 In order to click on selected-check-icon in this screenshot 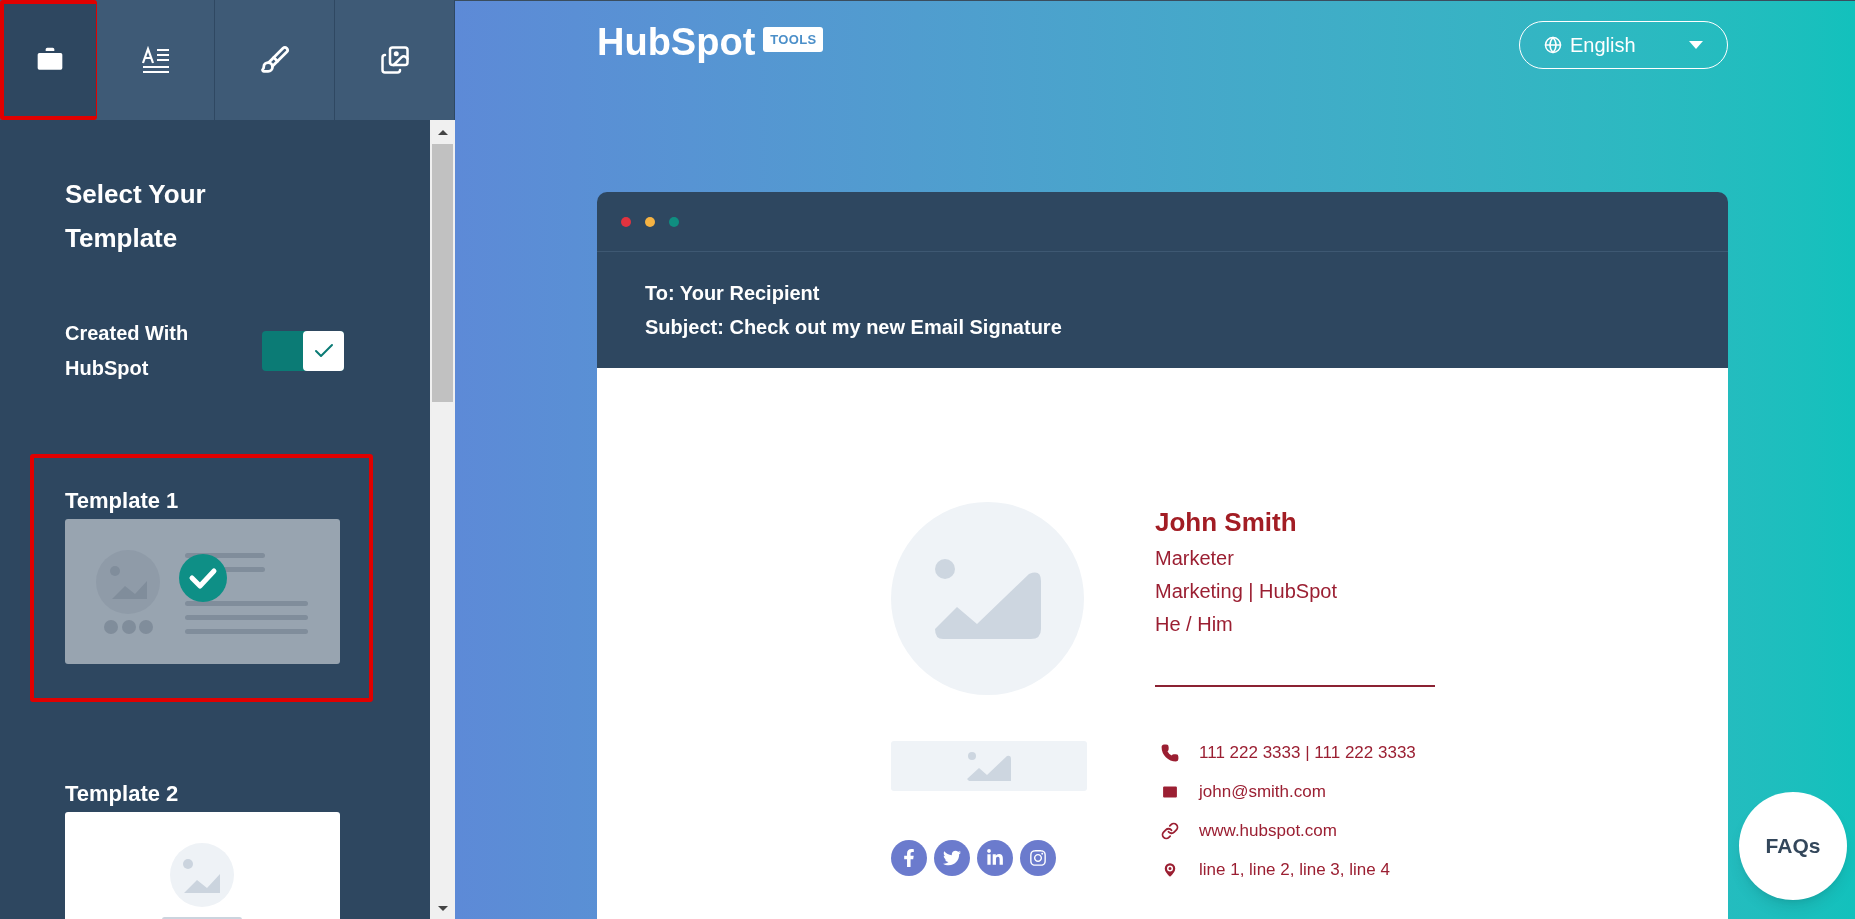, I will do `click(203, 578)`.